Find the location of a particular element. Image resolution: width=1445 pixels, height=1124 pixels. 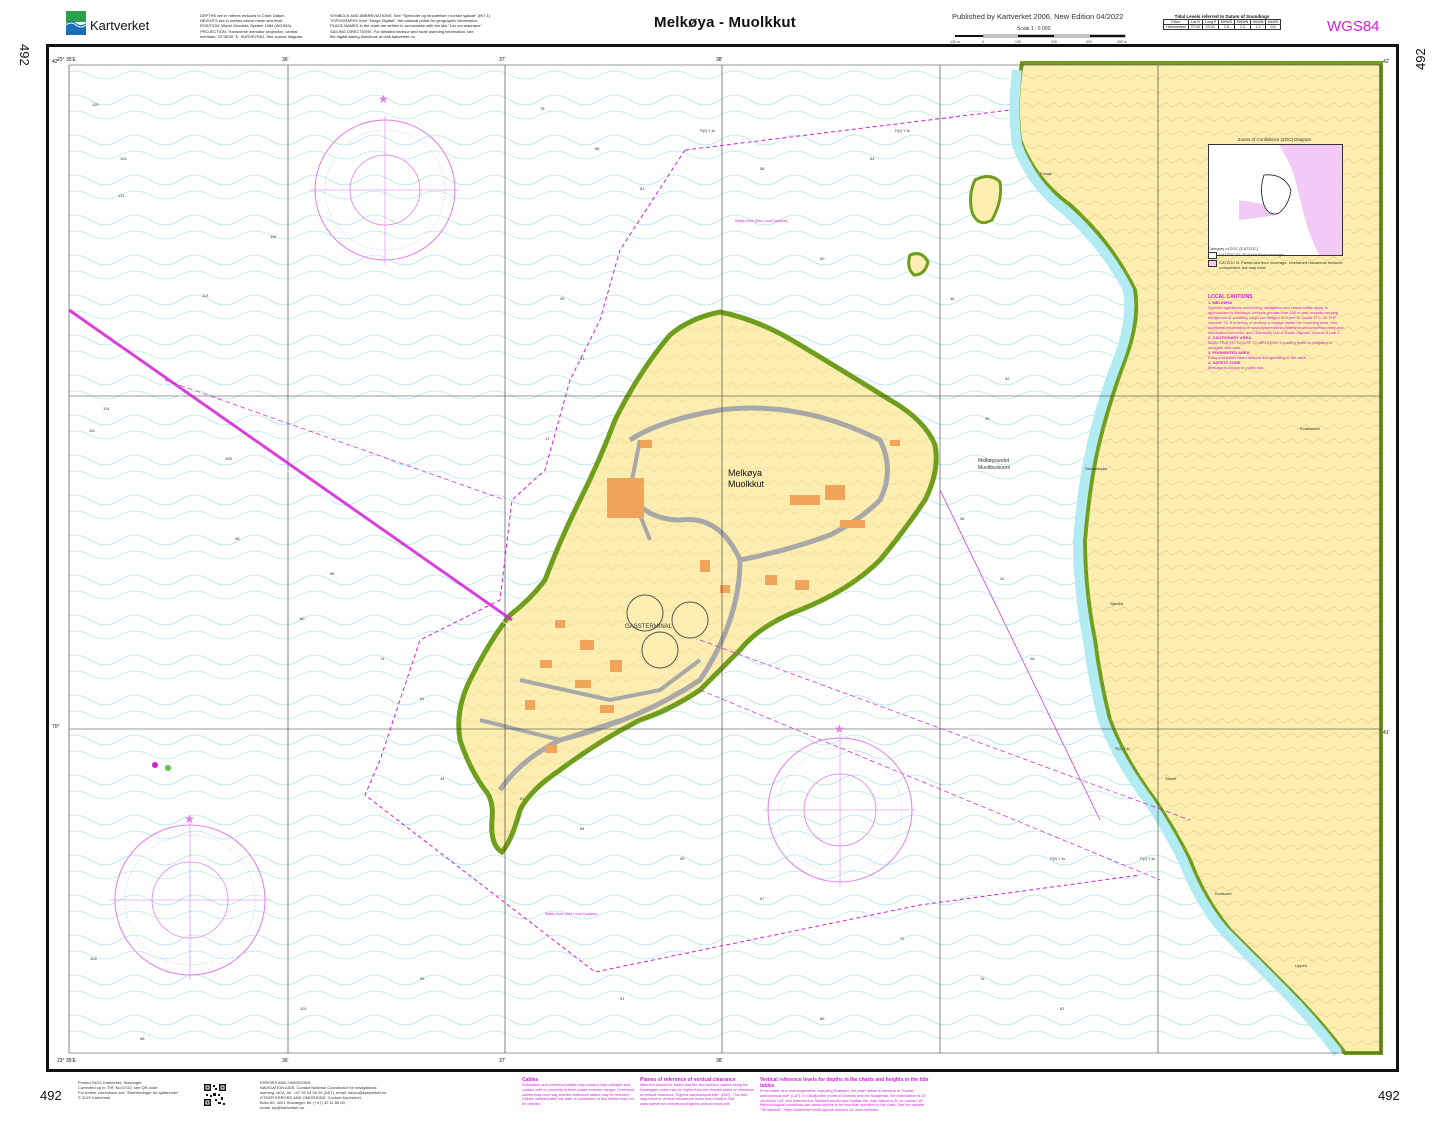

svg-text: 36 is located at coordinates (962, 518).